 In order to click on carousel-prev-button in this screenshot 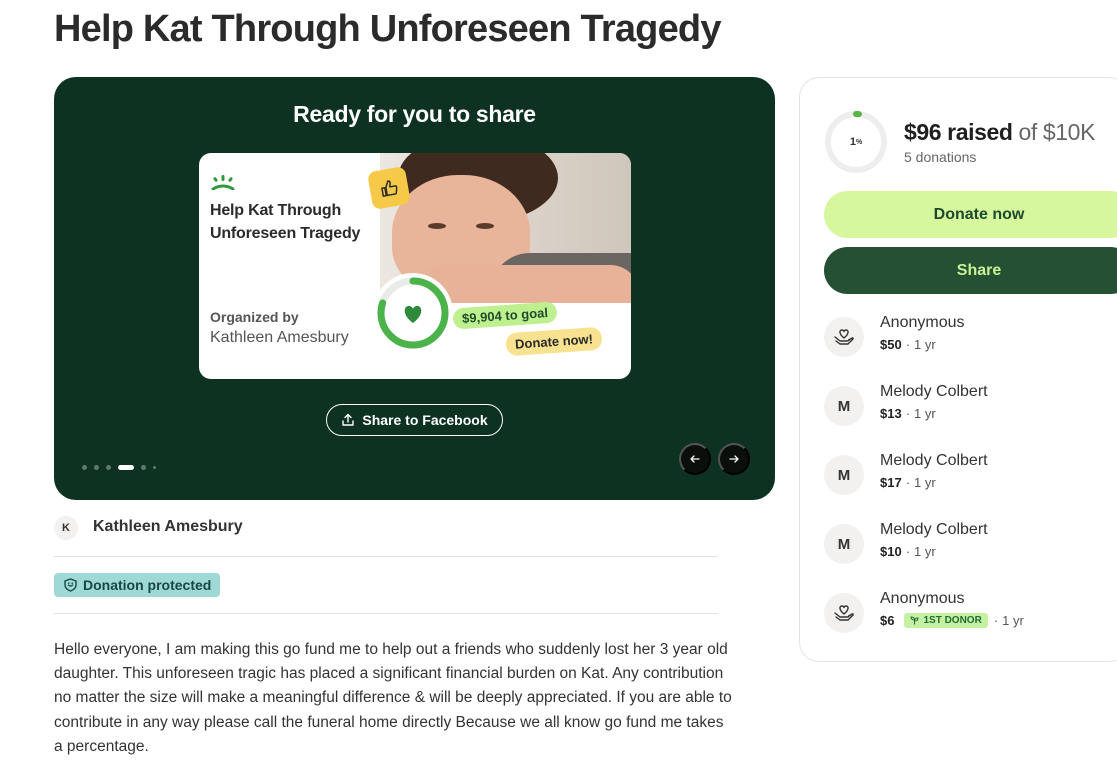, I will do `click(695, 459)`.